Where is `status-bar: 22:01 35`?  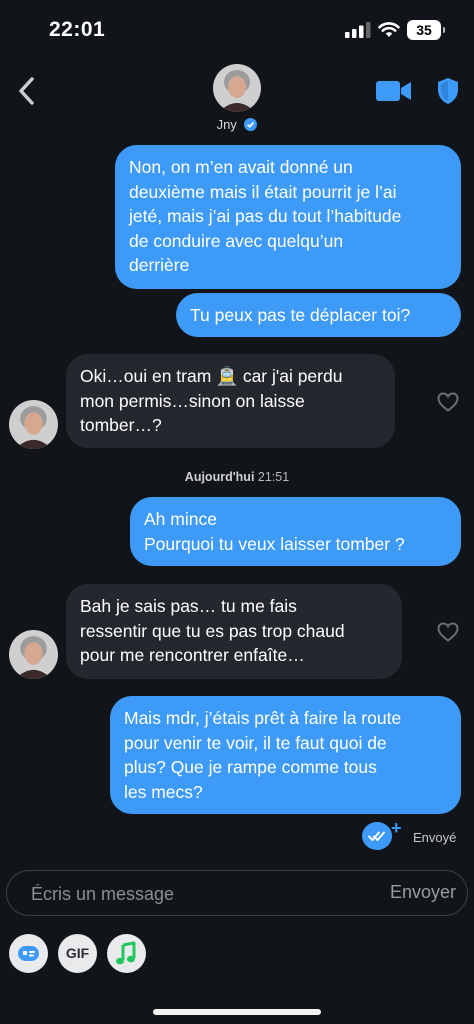 status-bar: 22:01 35 is located at coordinates (237, 30).